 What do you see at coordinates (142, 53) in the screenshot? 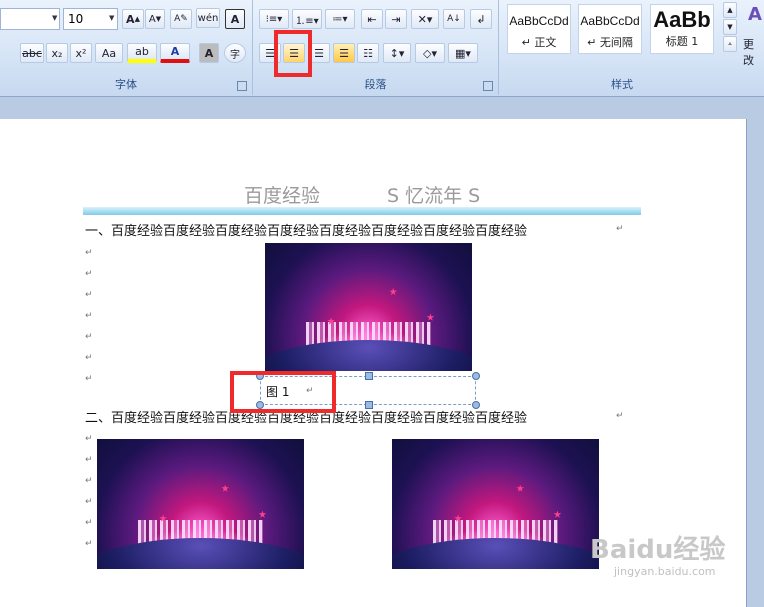
I see `highlight-color-button: ab` at bounding box center [142, 53].